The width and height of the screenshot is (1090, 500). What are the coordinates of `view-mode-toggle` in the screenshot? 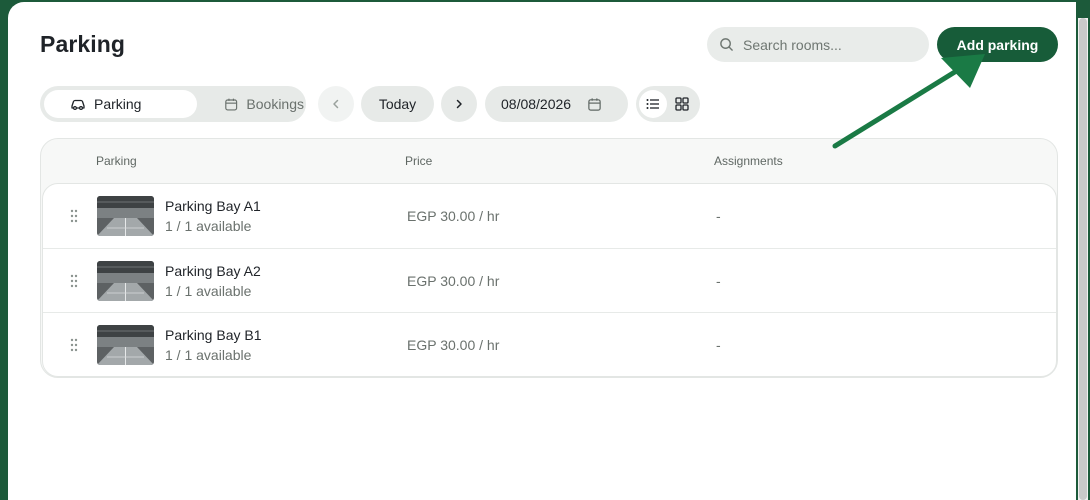 It's located at (668, 104).